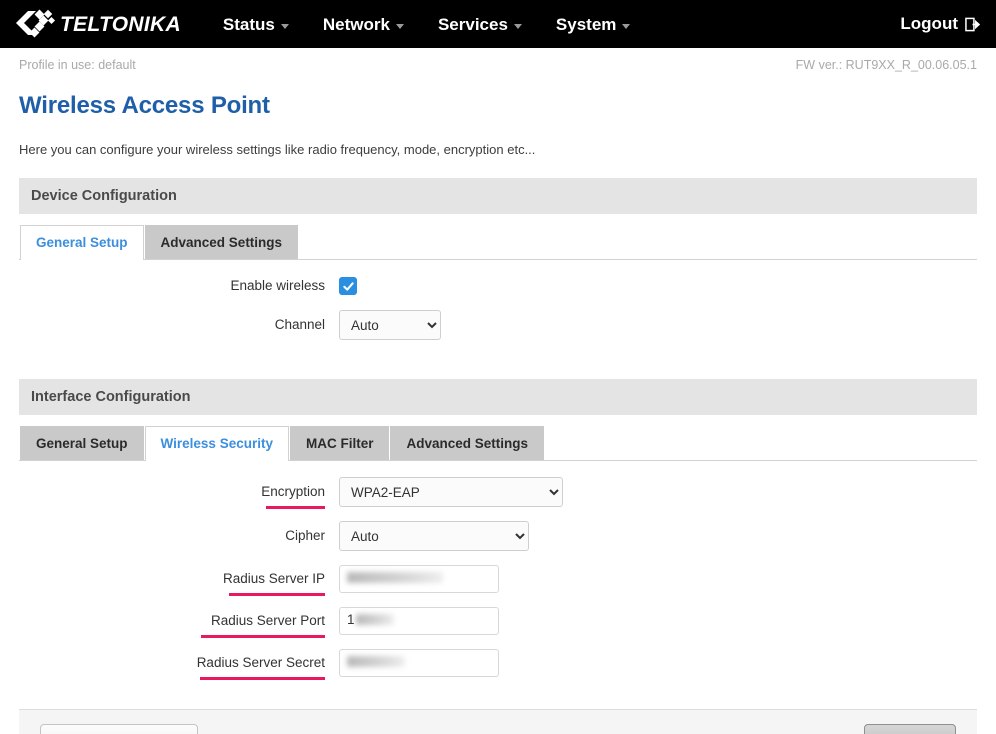  I want to click on row-cipher: Cipher Auto, so click(498, 536).